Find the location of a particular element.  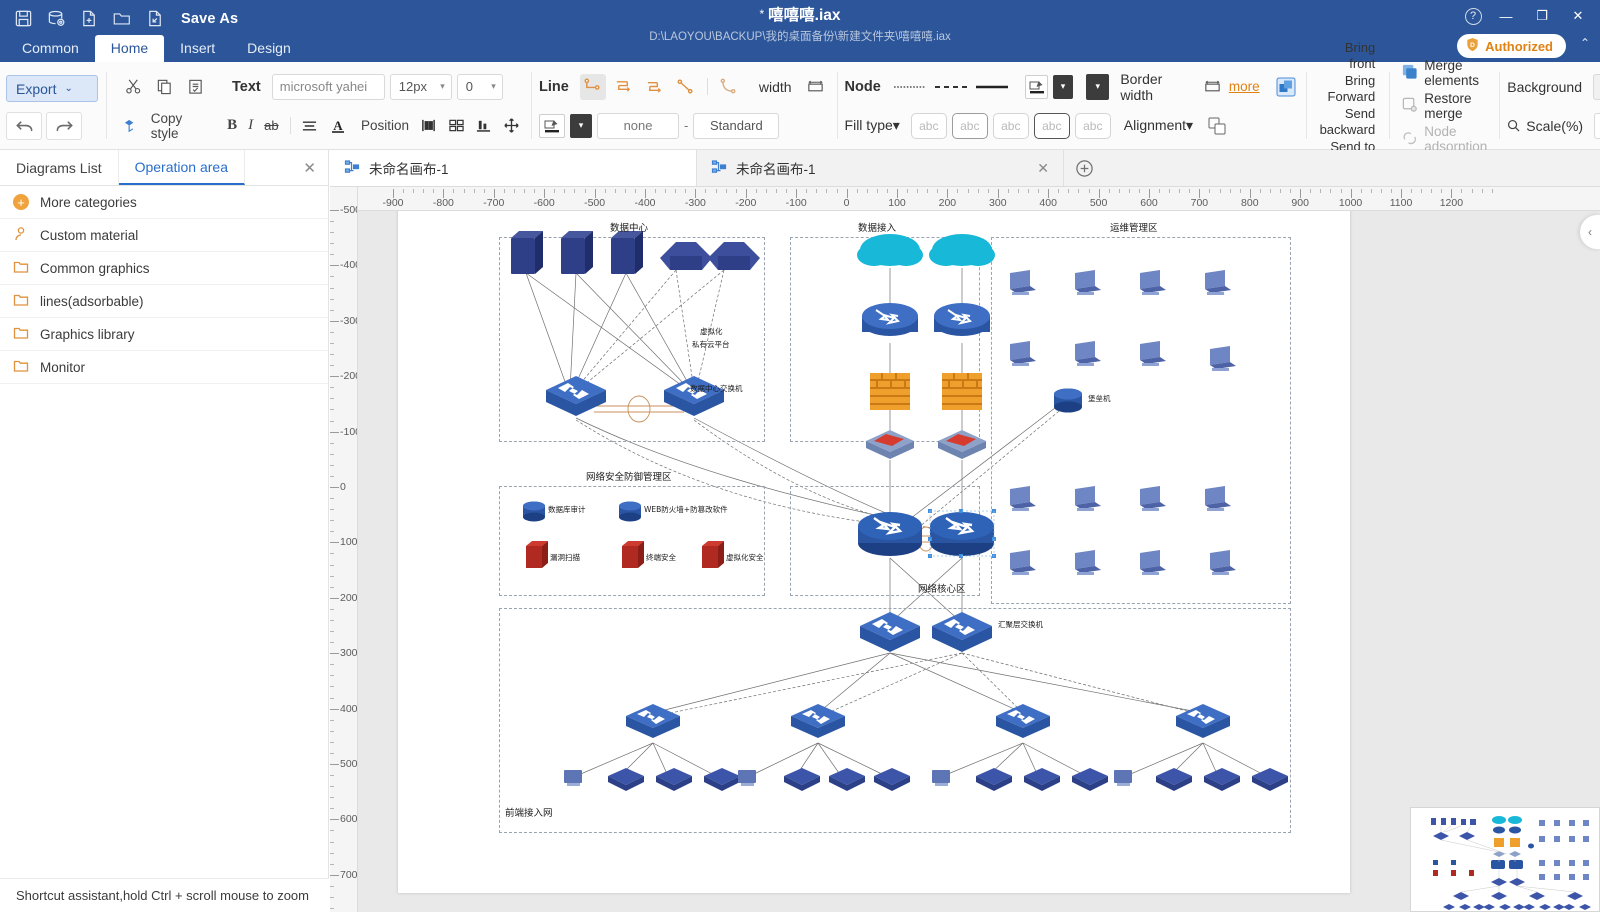

sidebar-item-graphics-library: Graphics library is located at coordinates (164, 334).